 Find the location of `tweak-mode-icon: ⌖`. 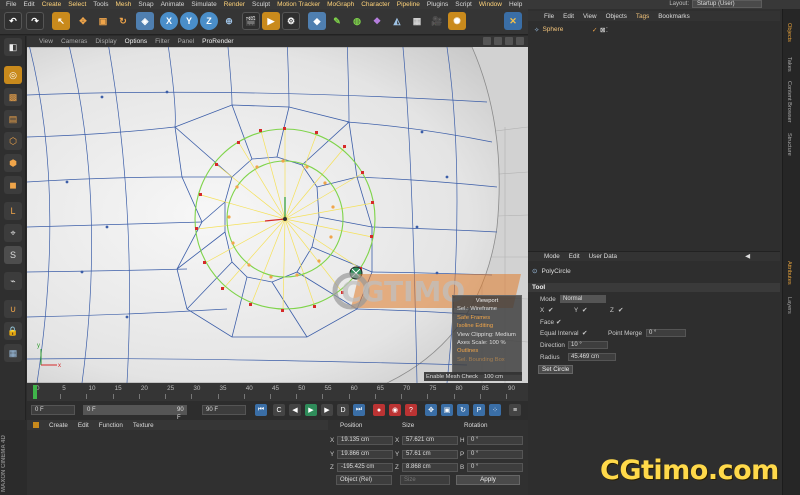

tweak-mode-icon: ⌖ is located at coordinates (13, 233).